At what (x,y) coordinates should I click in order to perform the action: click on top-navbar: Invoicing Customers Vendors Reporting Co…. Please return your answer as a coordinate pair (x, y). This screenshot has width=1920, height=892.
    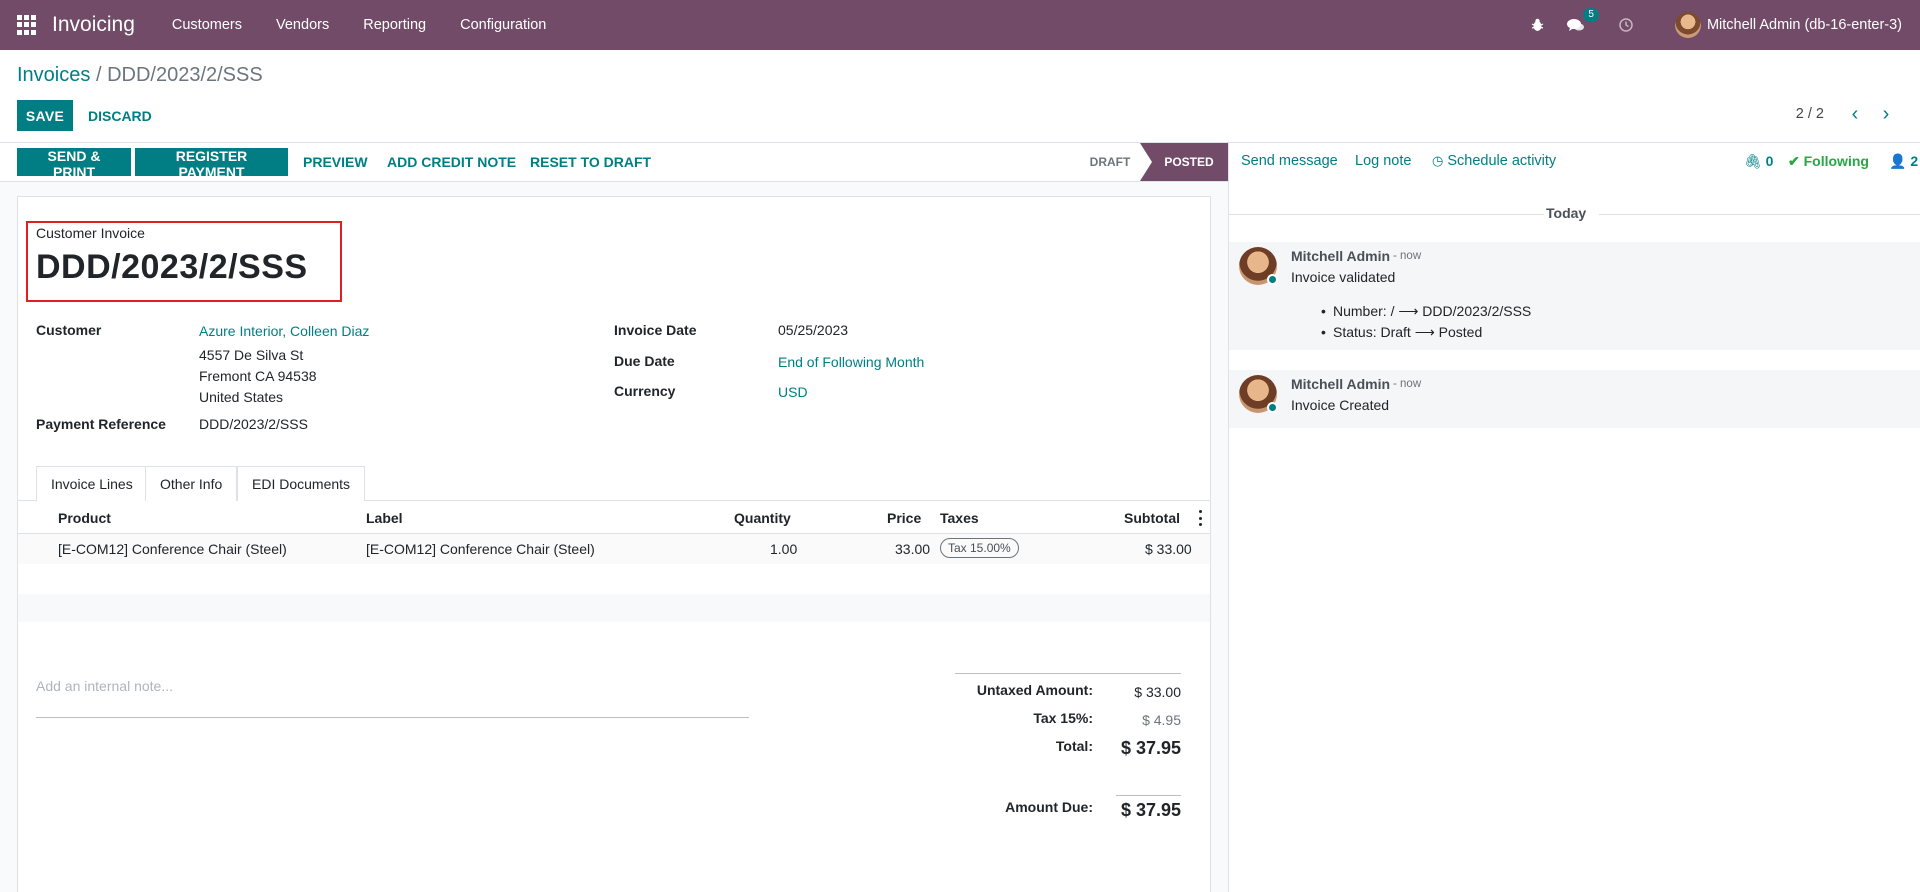
    Looking at the image, I should click on (960, 25).